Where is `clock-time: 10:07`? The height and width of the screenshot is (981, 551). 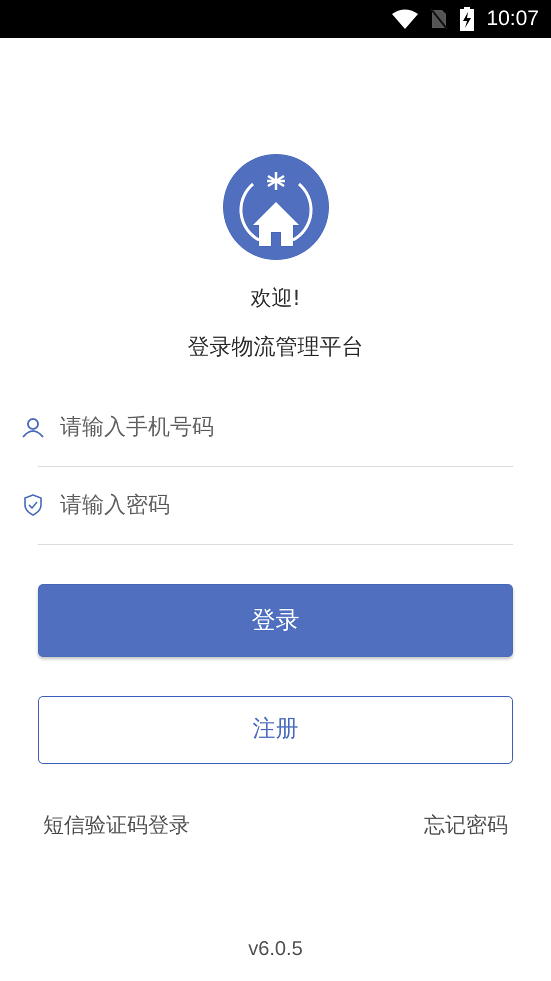 clock-time: 10:07 is located at coordinates (512, 19).